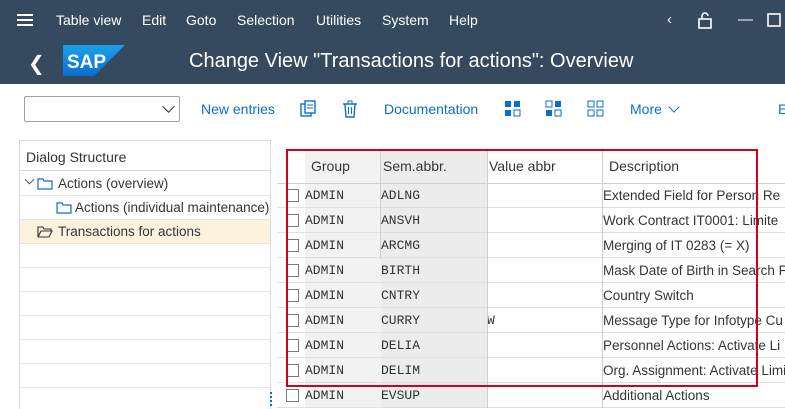  I want to click on delete-icon, so click(350, 109).